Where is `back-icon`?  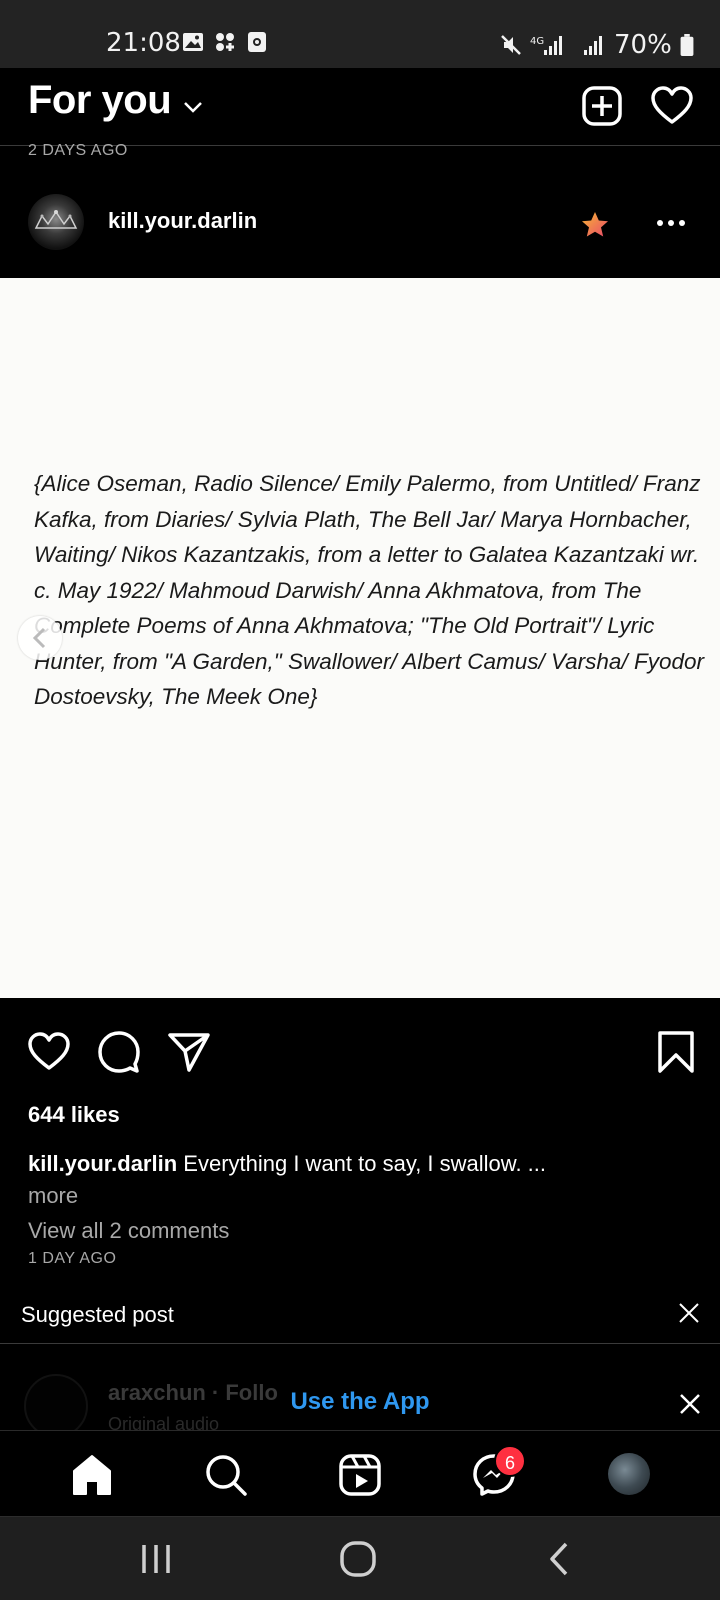 back-icon is located at coordinates (560, 1559).